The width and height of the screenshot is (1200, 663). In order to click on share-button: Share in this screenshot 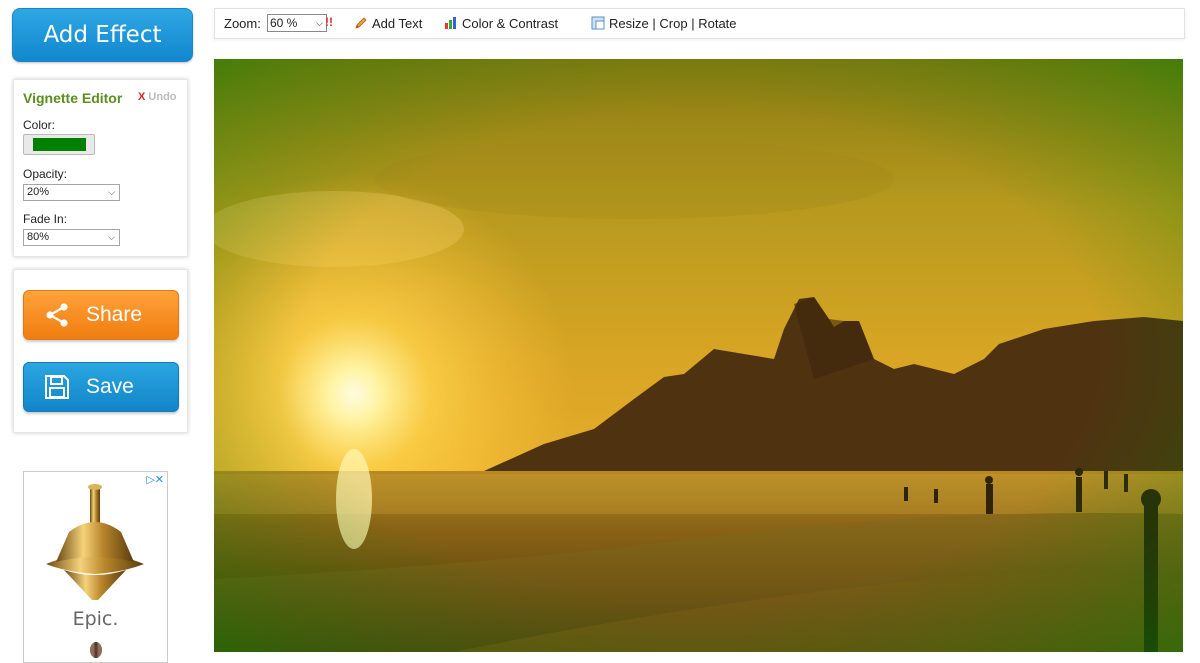, I will do `click(101, 315)`.